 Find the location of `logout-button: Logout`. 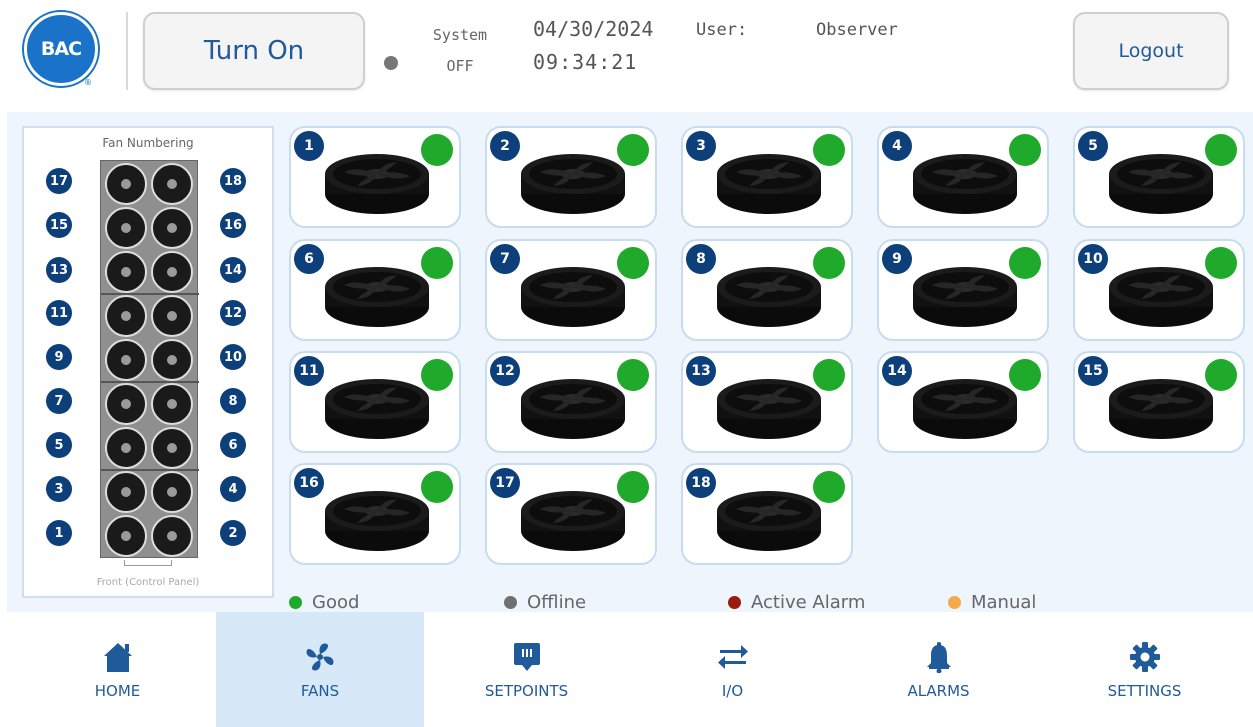

logout-button: Logout is located at coordinates (1151, 51).